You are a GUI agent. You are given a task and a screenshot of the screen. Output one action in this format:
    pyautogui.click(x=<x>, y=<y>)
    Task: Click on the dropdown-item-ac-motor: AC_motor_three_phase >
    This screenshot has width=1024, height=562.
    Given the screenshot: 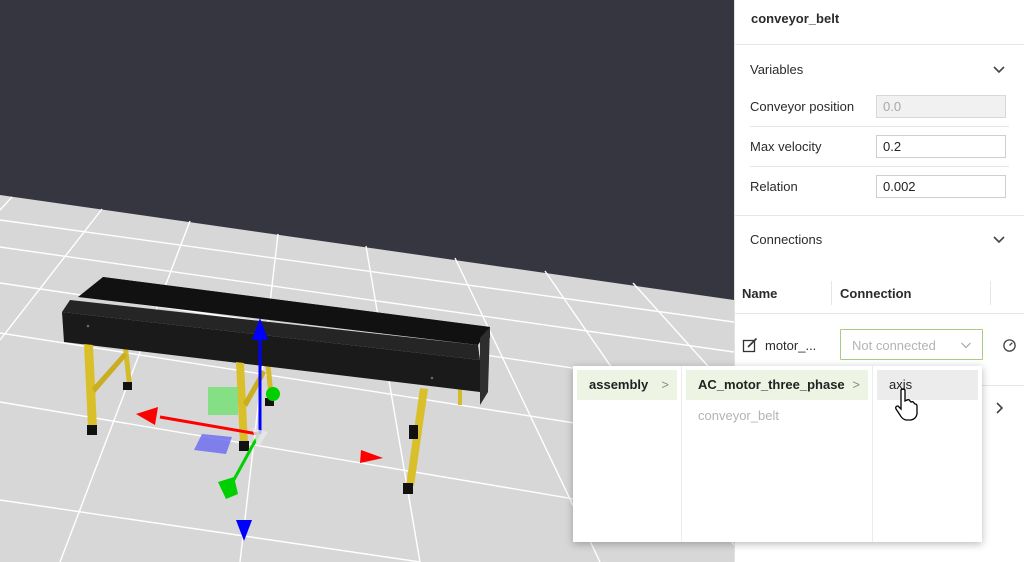 What is the action you would take?
    pyautogui.click(x=777, y=385)
    